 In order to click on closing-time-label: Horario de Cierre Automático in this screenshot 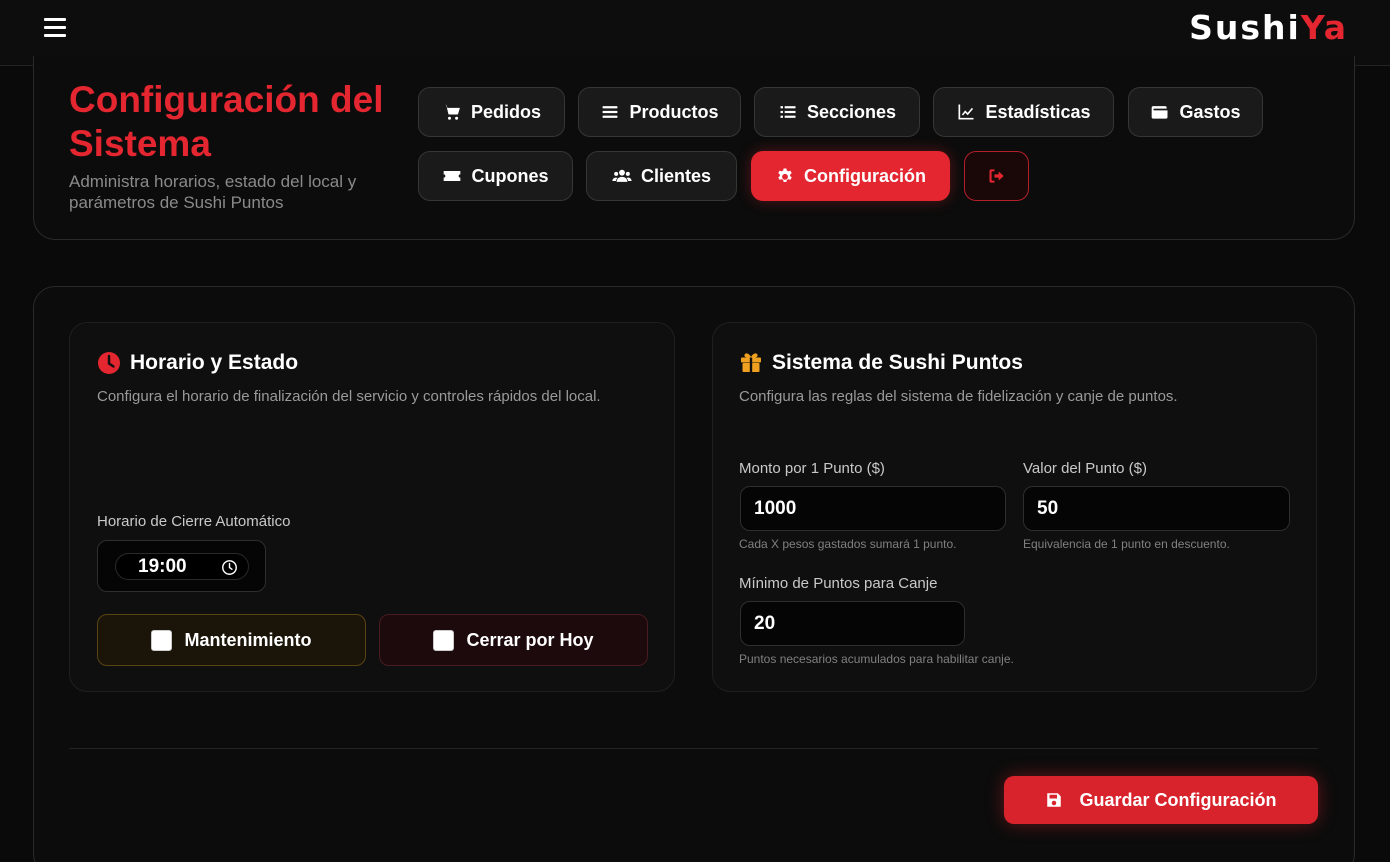, I will do `click(194, 521)`.